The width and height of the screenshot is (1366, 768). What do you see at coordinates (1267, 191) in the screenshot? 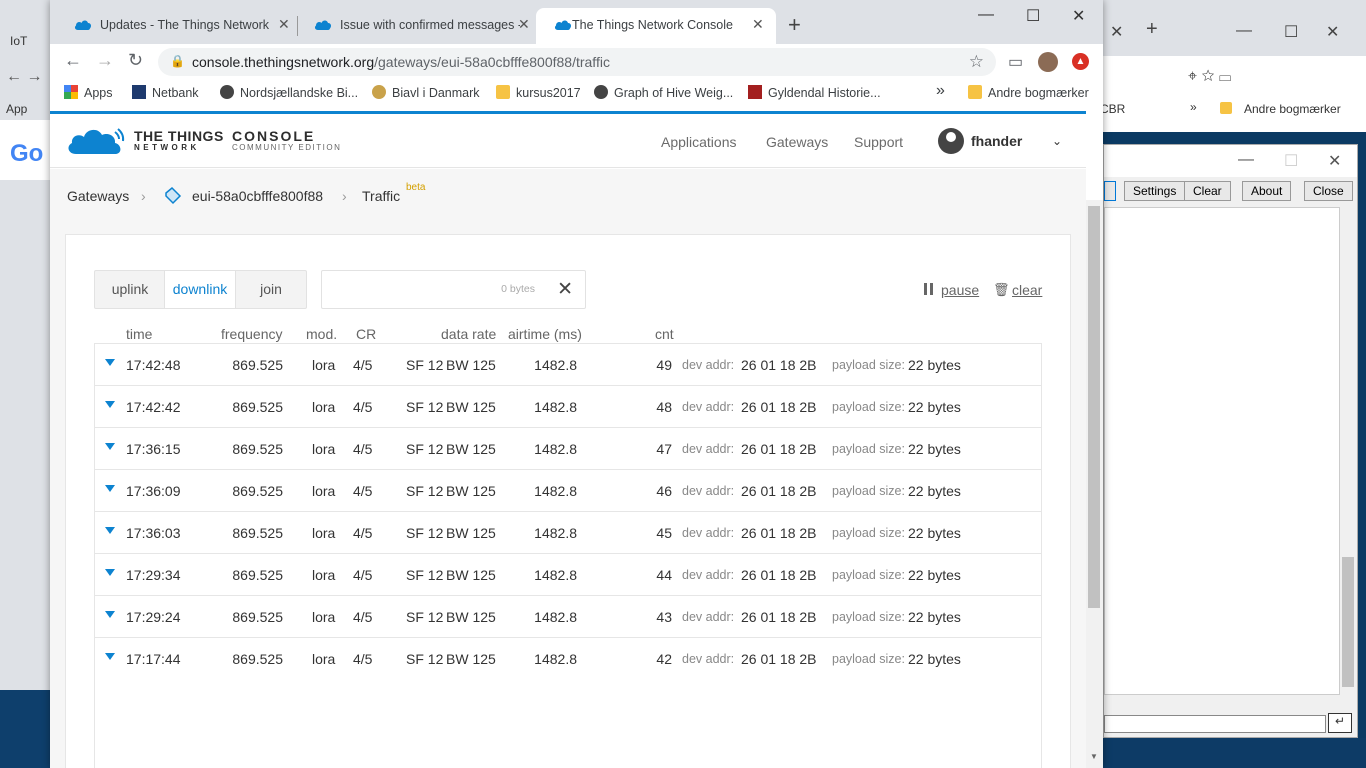
I see `debug-about-button: About` at bounding box center [1267, 191].